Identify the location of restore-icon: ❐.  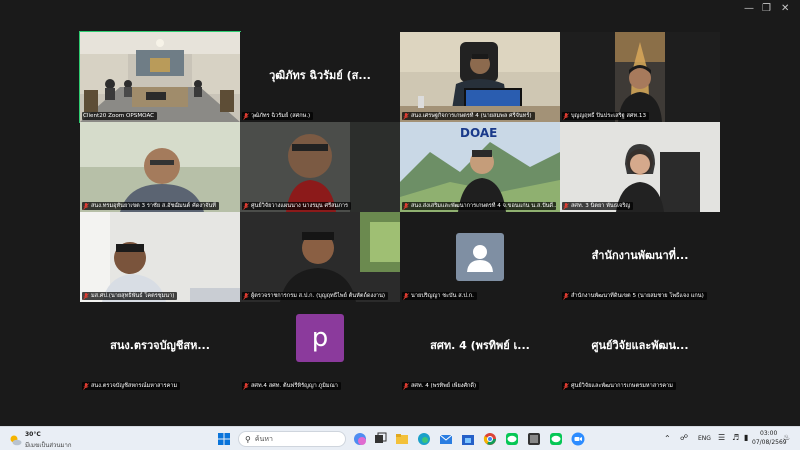
(766, 9).